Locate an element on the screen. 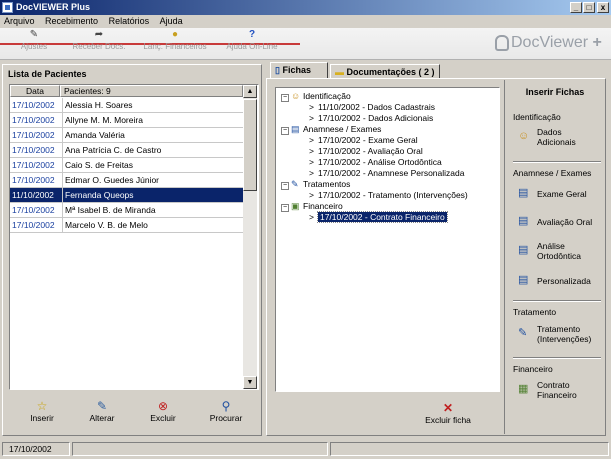  docviewer-logo: DocViewer + is located at coordinates (548, 43).